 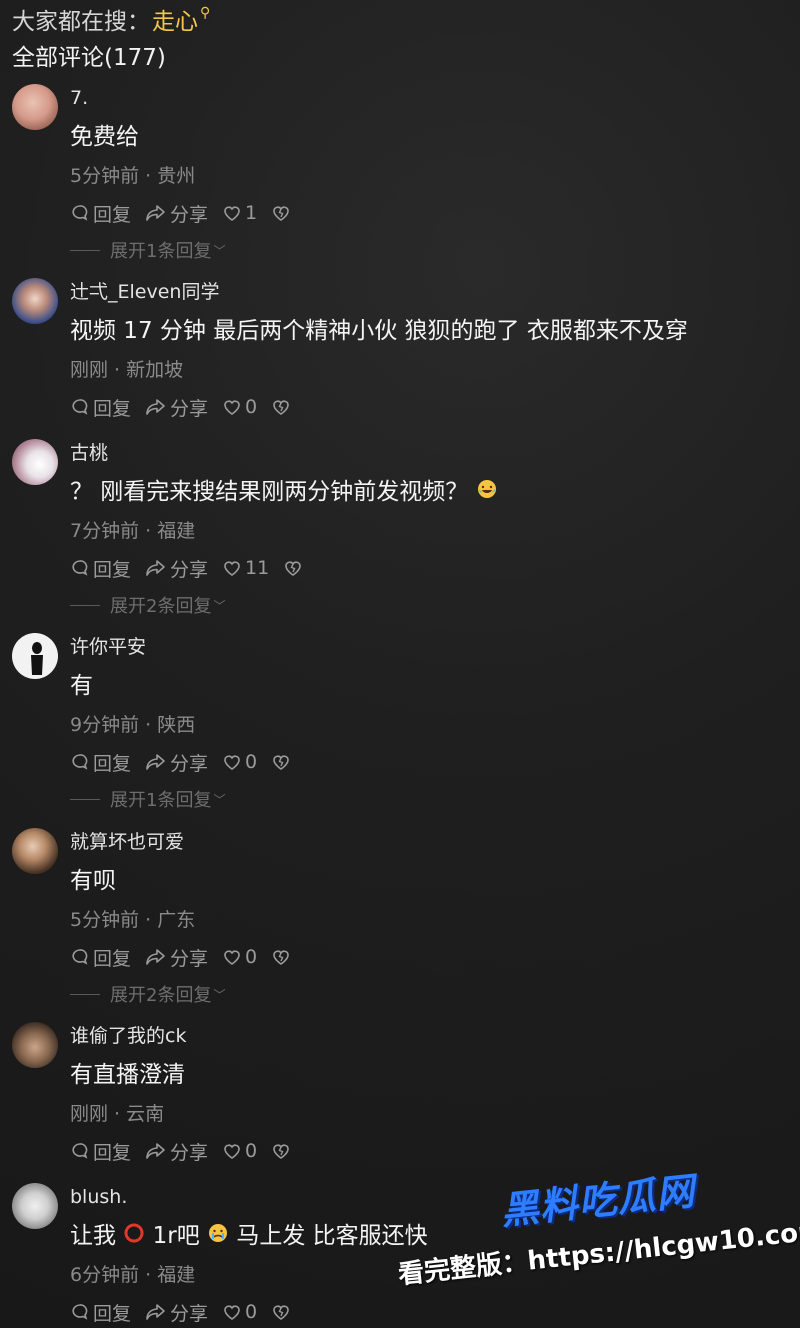 I want to click on comment-meta: 9分钟前 · 陕西, so click(x=133, y=725).